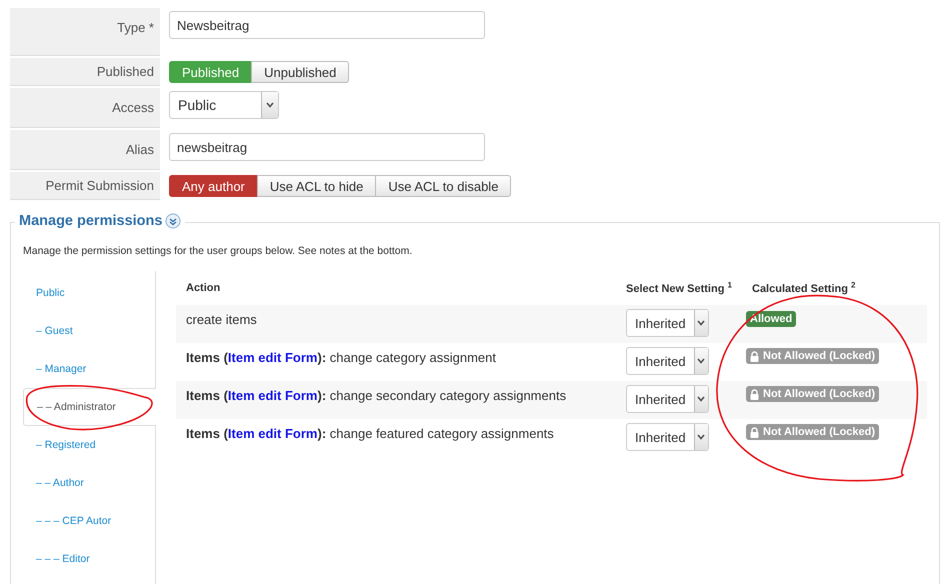  Describe the element at coordinates (213, 186) in the screenshot. I see `toggle-button: Any author` at that location.